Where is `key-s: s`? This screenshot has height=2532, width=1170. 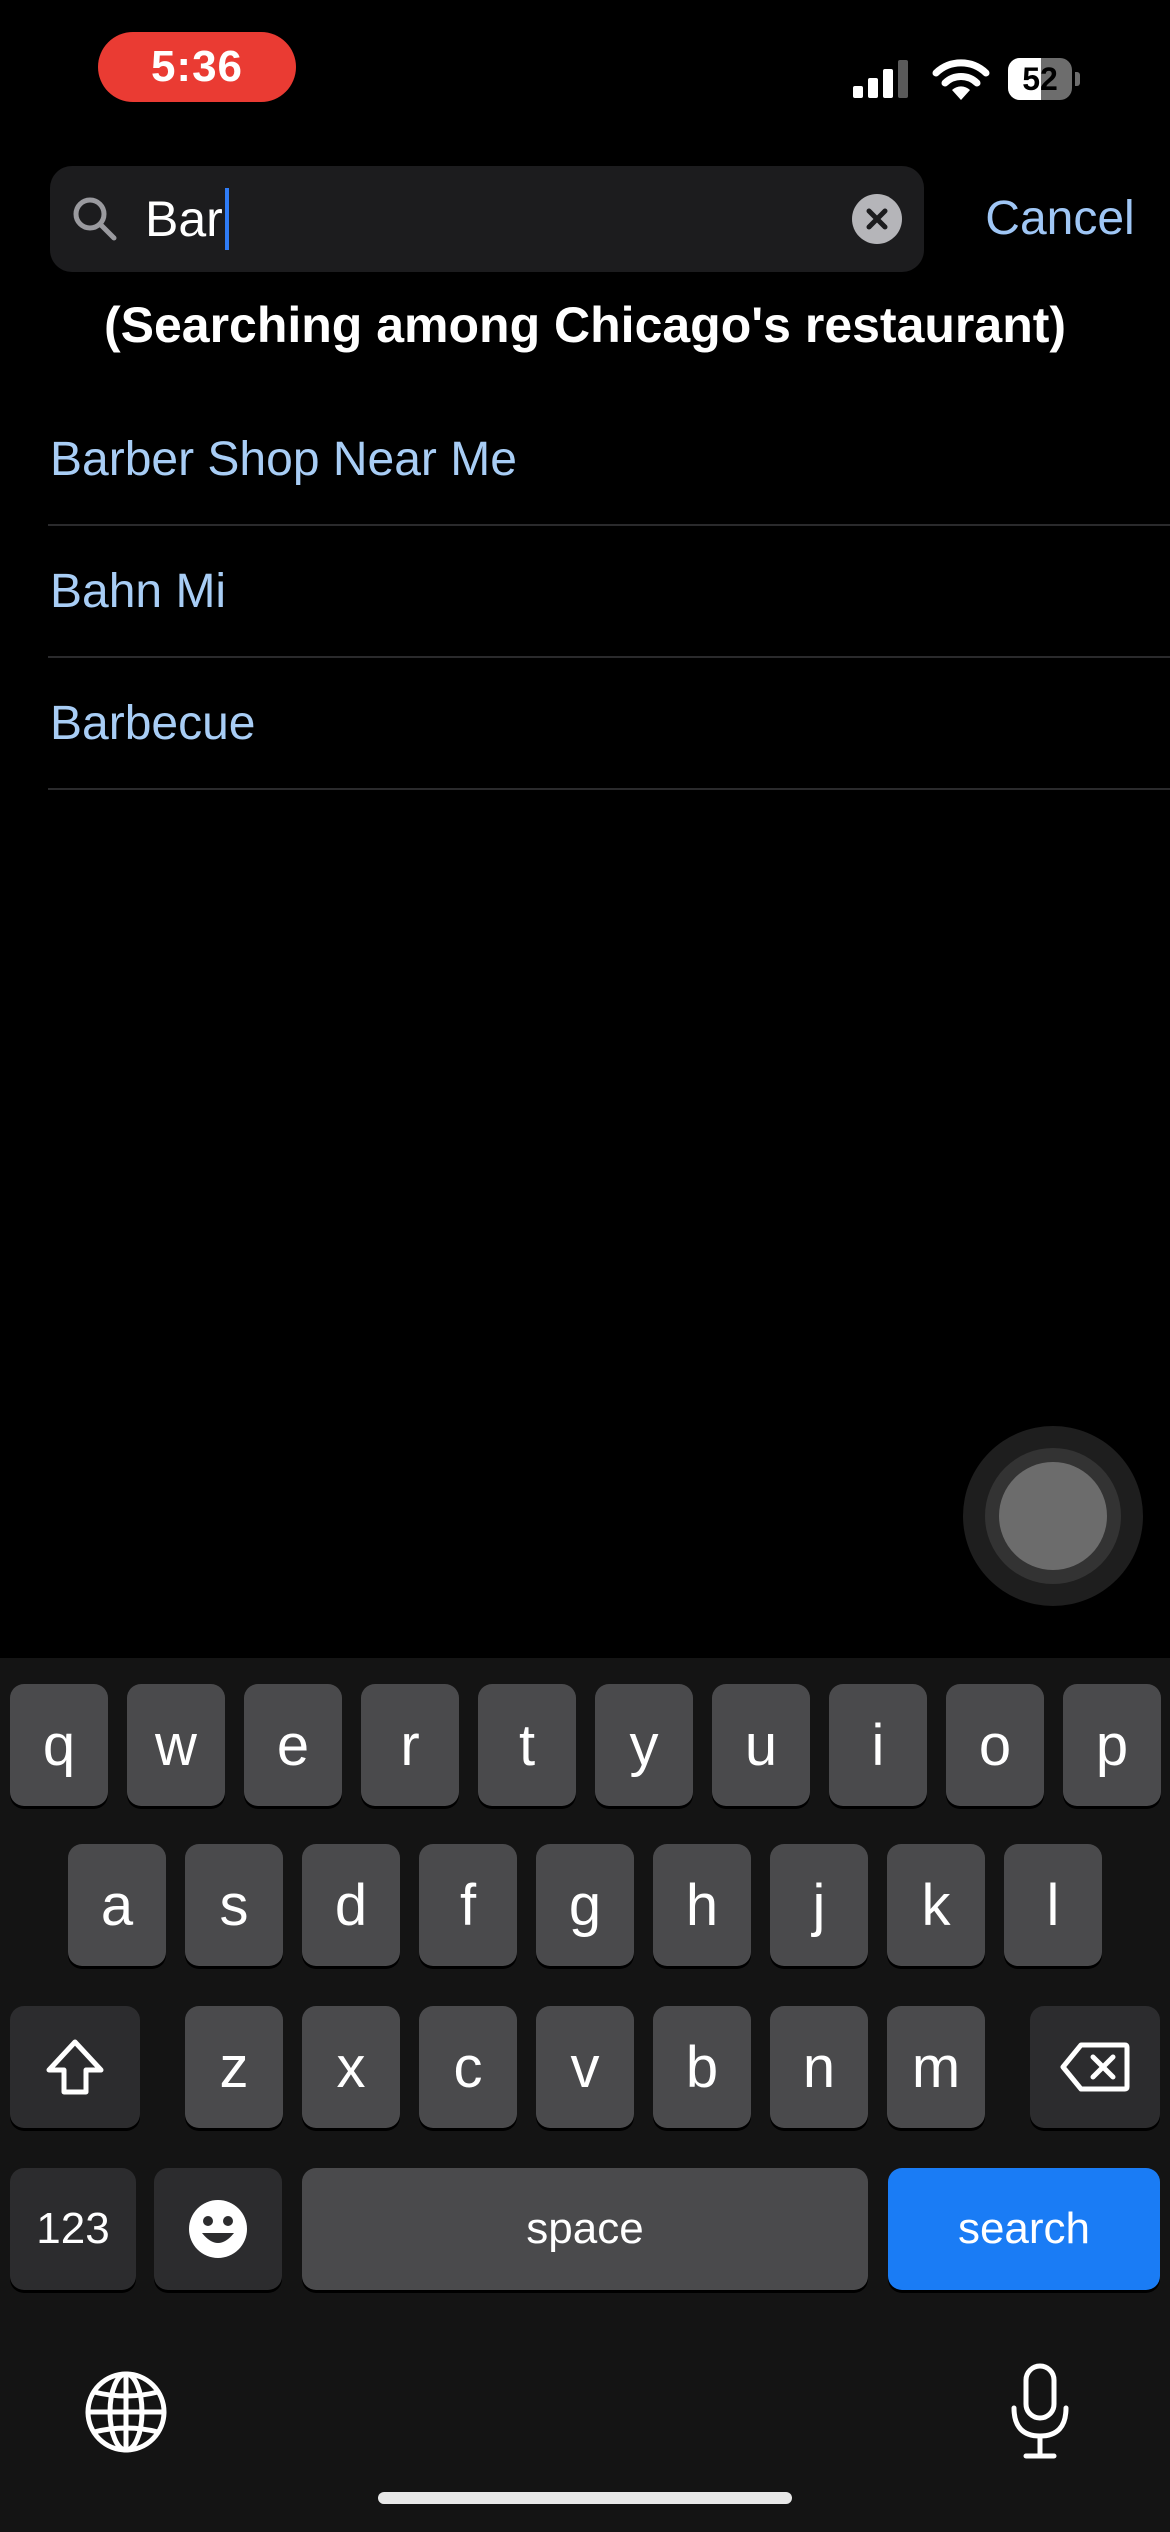 key-s: s is located at coordinates (234, 1905).